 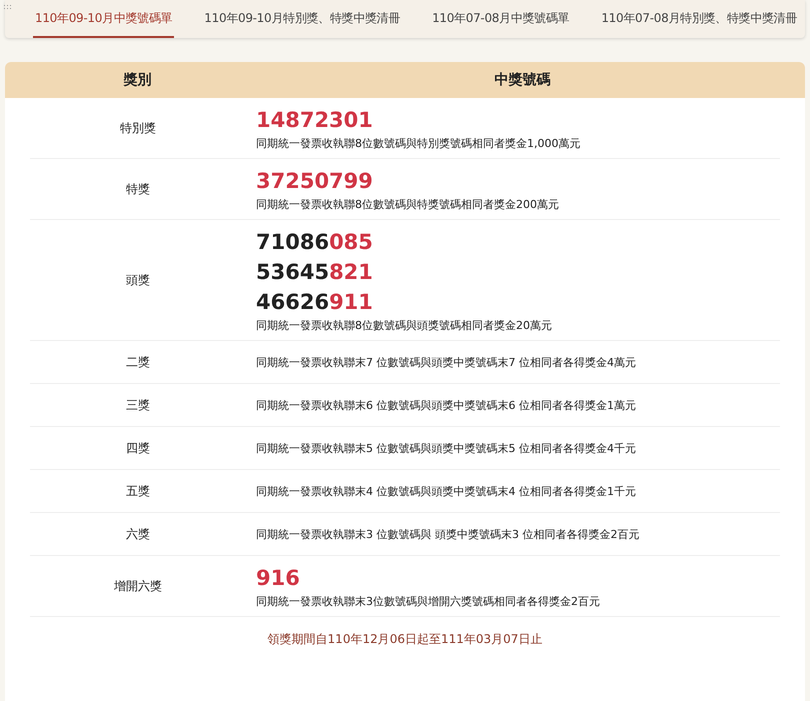 I want to click on prize-description: 同期統一發票收執聯末6 位數號碼與頭獎中獎號碼末6 位相同者各得獎金1萬元, so click(x=446, y=406).